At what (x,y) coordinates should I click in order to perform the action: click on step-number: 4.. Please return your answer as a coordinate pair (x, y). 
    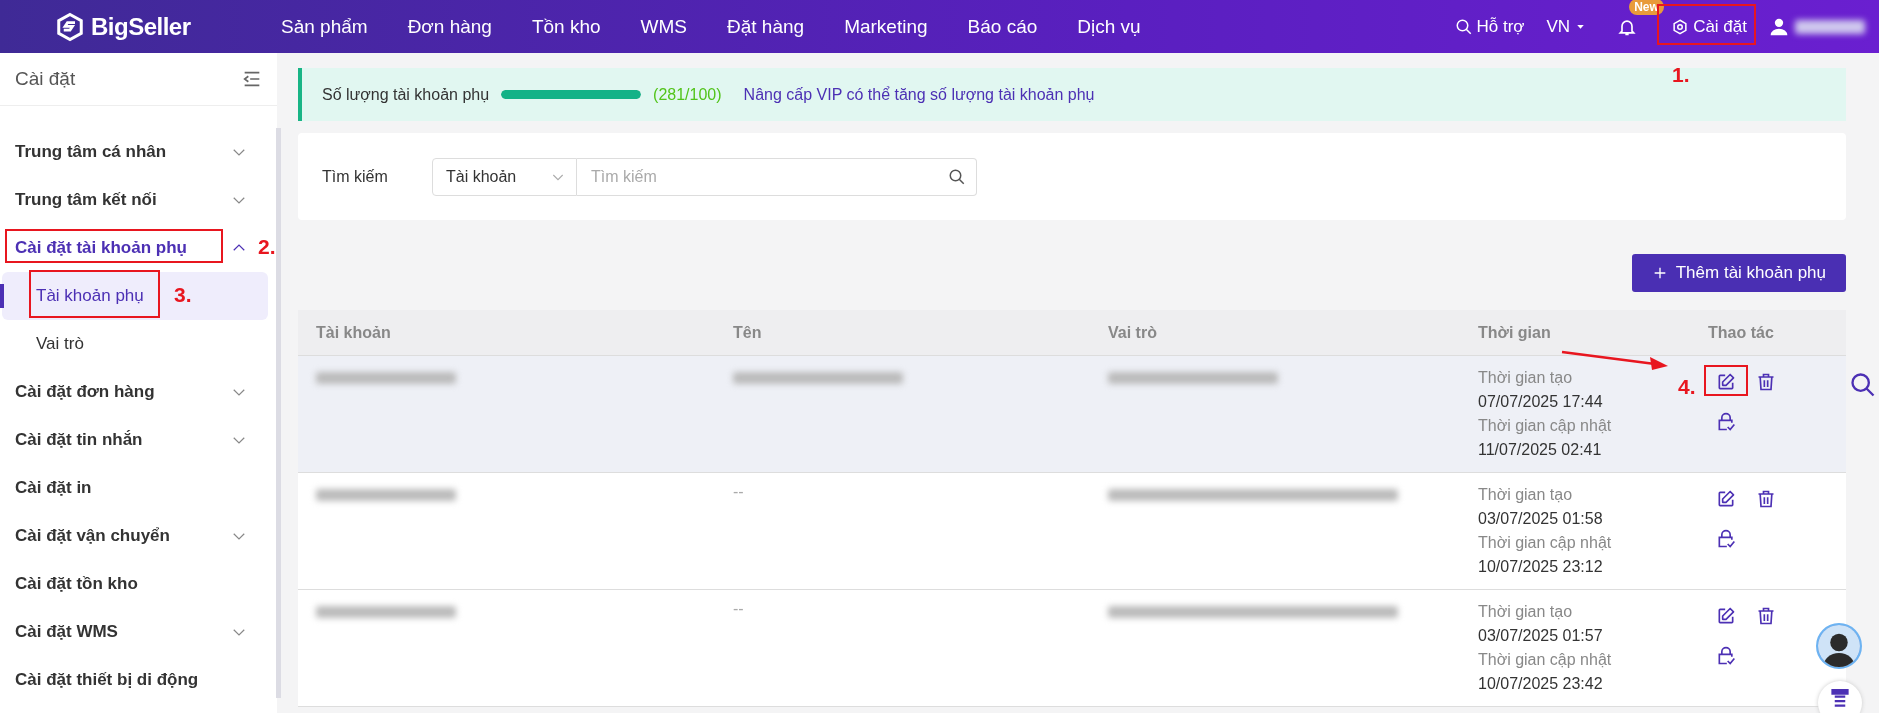
    Looking at the image, I should click on (1687, 387).